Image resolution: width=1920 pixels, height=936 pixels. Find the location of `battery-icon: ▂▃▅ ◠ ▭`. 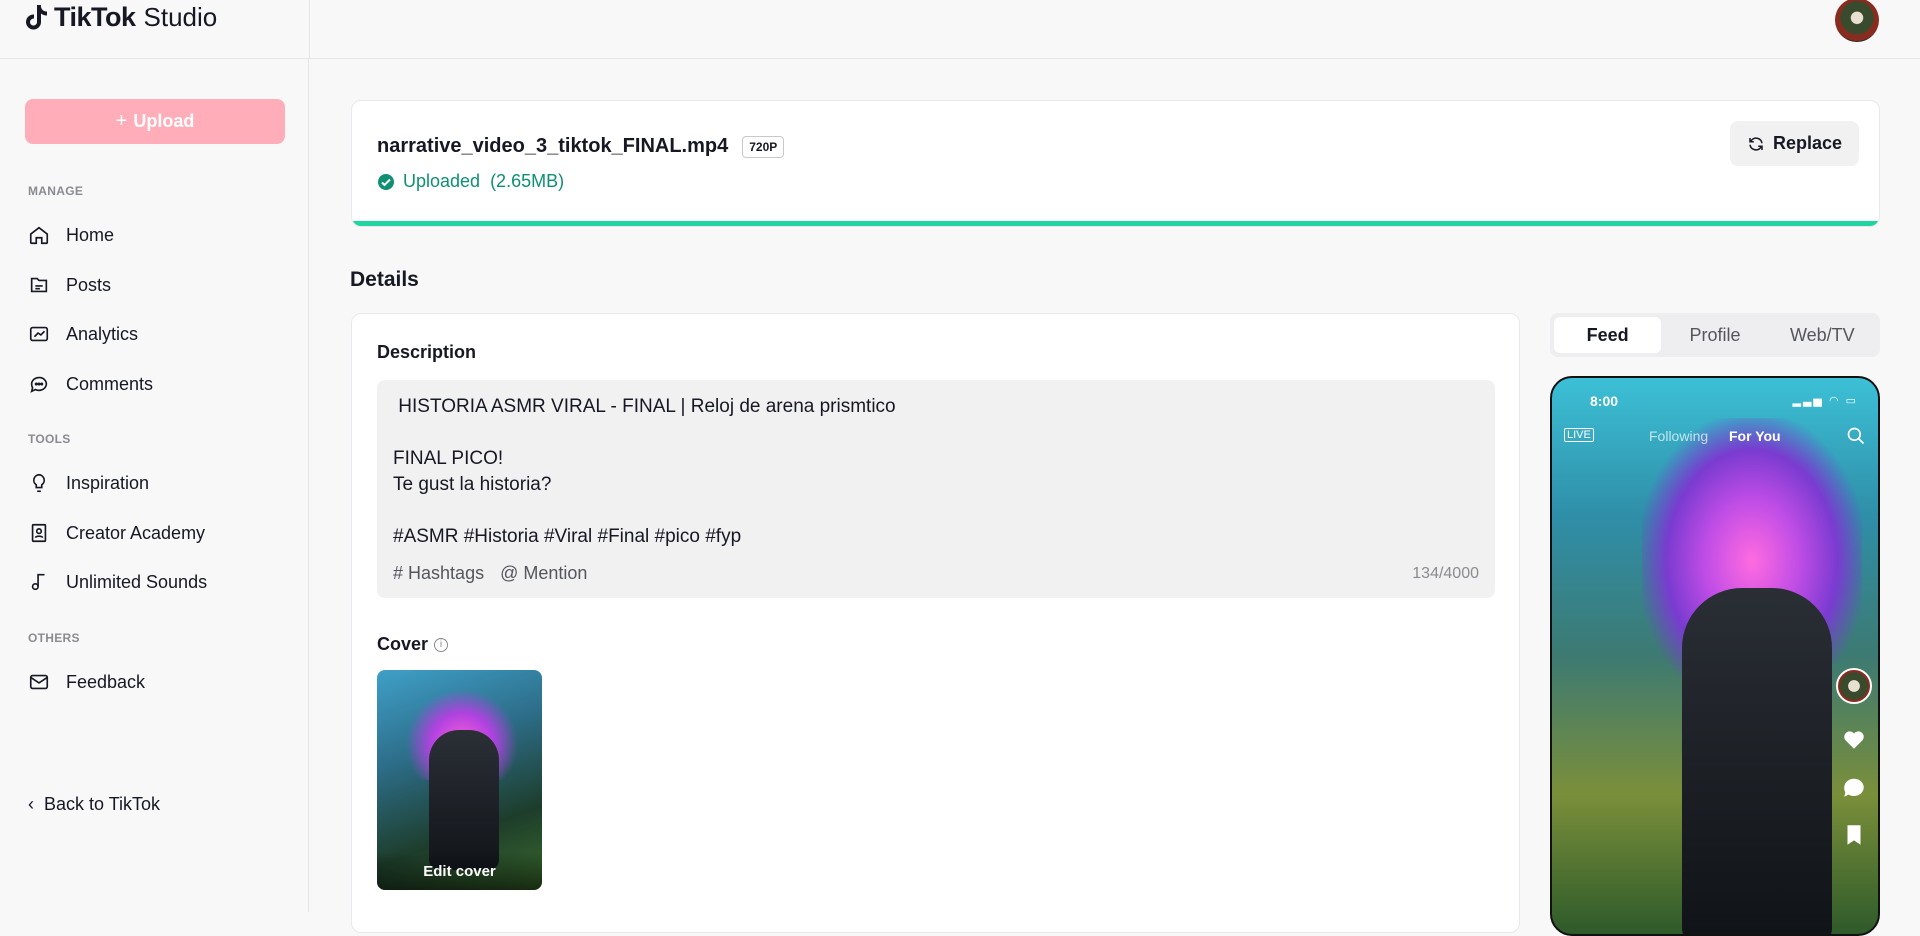

battery-icon: ▂▃▅ ◠ ▭ is located at coordinates (1825, 401).